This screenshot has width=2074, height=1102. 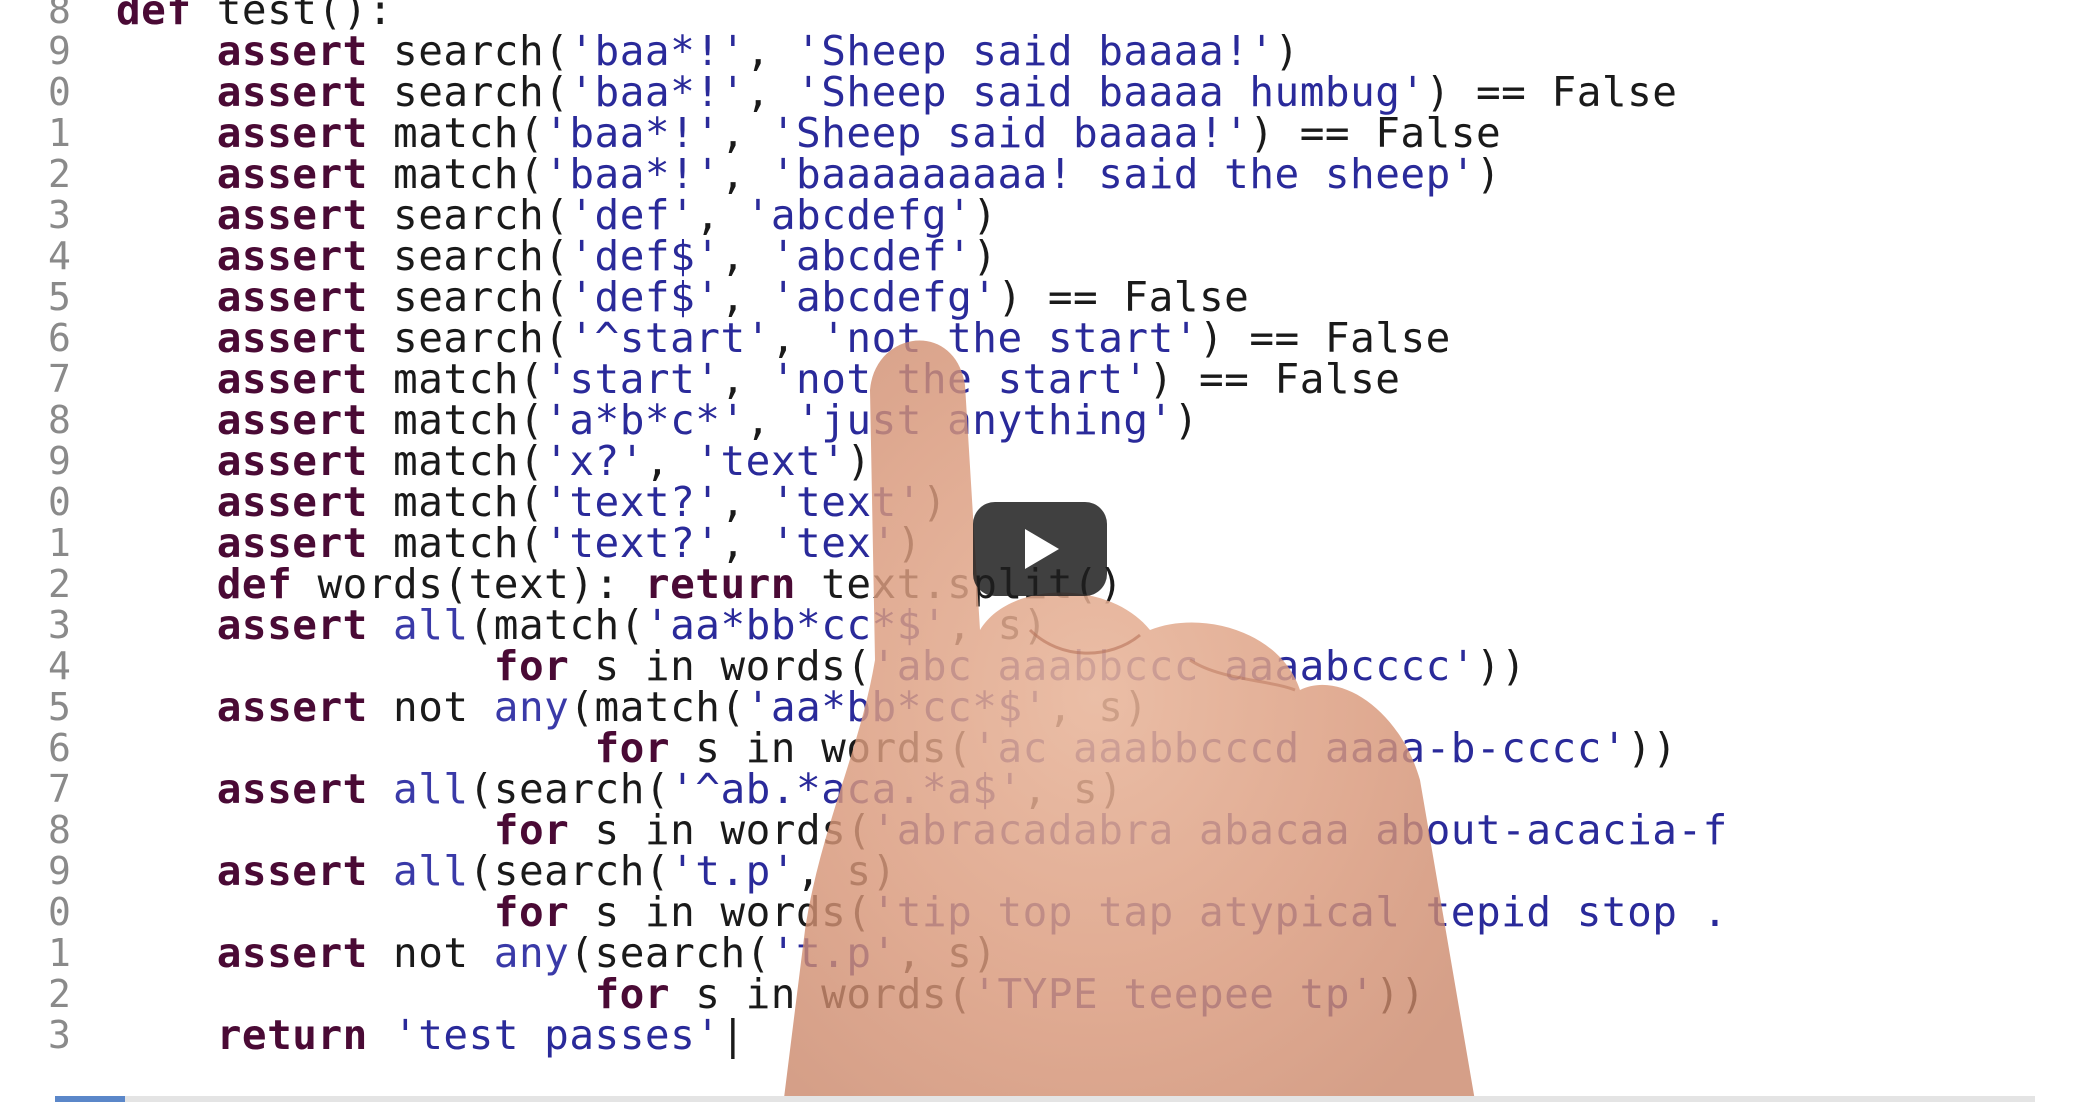 What do you see at coordinates (1299, 912) in the screenshot?
I see `string-token: 'tip top tap atypical tepid stop .` at bounding box center [1299, 912].